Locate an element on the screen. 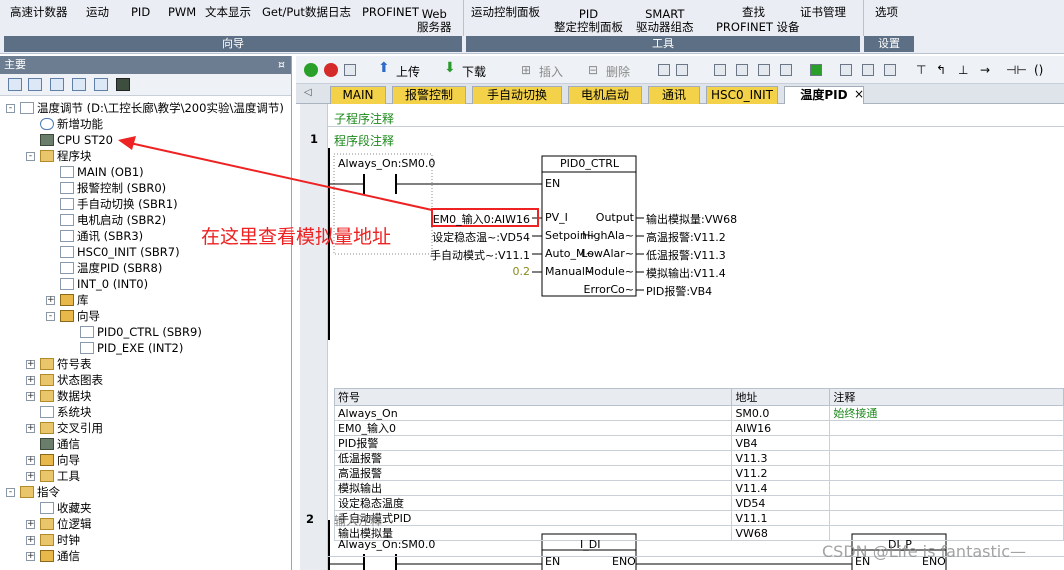 The image size is (1064, 570). annotation-arrow is located at coordinates (275, 173).